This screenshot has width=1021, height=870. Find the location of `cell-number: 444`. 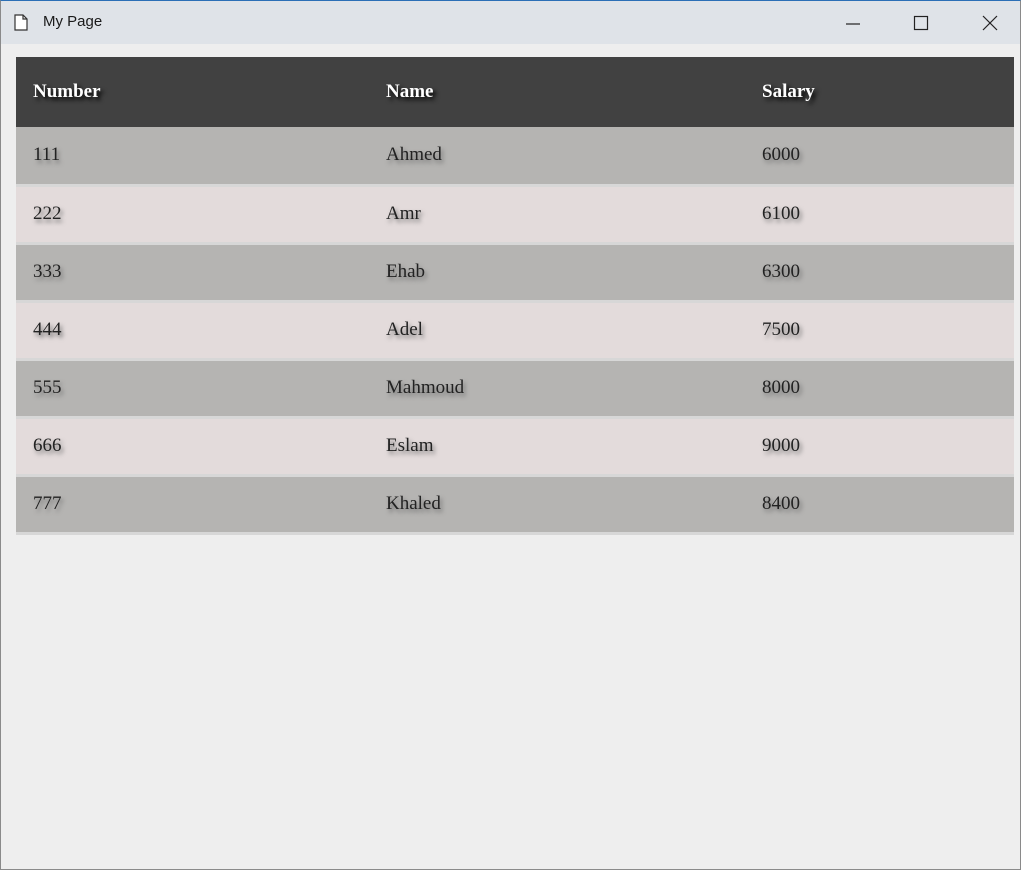

cell-number: 444 is located at coordinates (47, 329).